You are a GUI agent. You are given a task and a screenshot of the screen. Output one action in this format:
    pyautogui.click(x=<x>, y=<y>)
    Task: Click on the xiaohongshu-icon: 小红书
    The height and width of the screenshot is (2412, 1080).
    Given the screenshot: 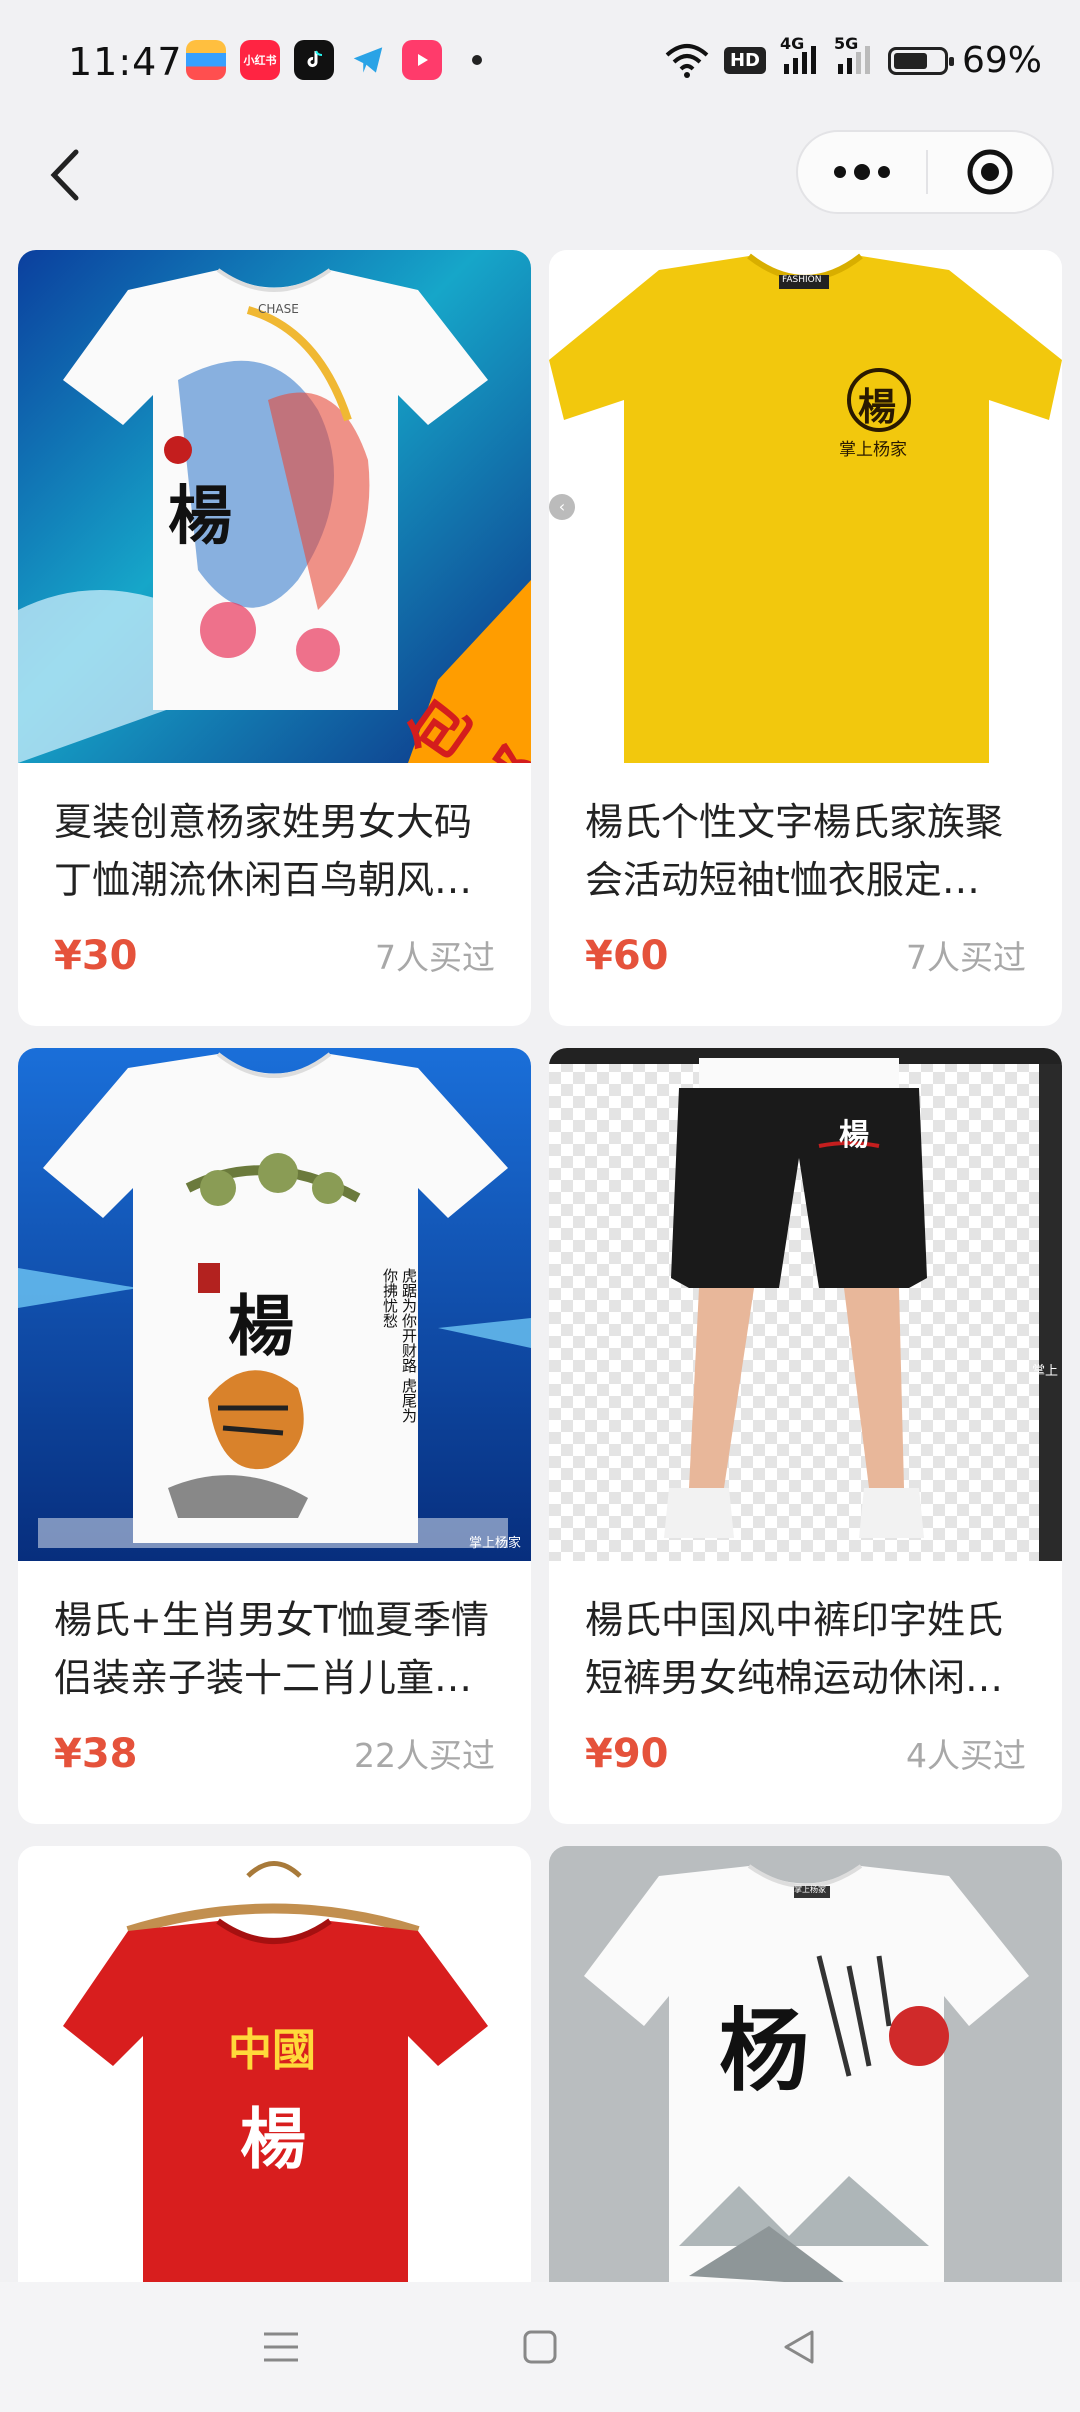 What is the action you would take?
    pyautogui.click(x=260, y=60)
    